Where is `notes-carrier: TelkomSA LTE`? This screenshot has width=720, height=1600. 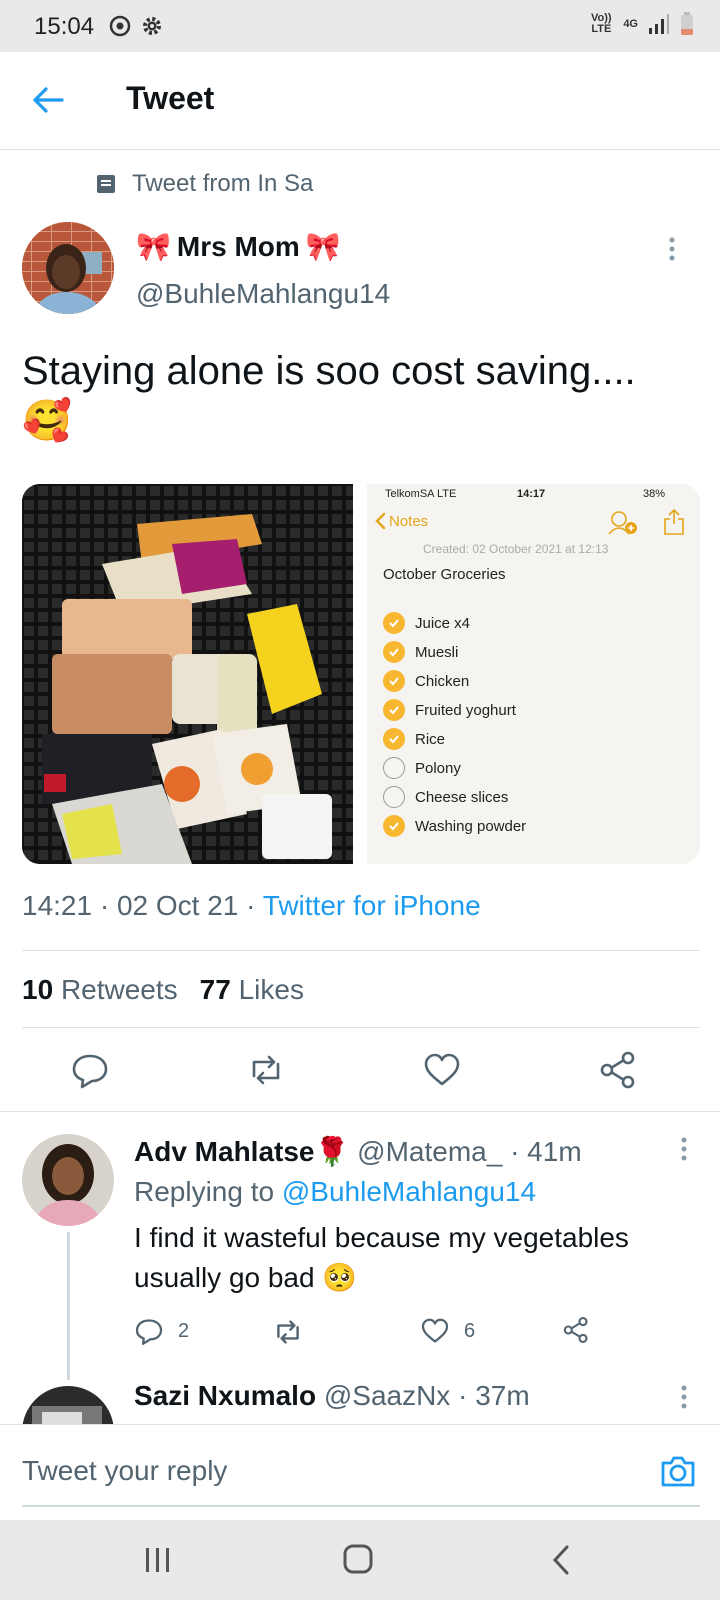
notes-carrier: TelkomSA LTE is located at coordinates (421, 494).